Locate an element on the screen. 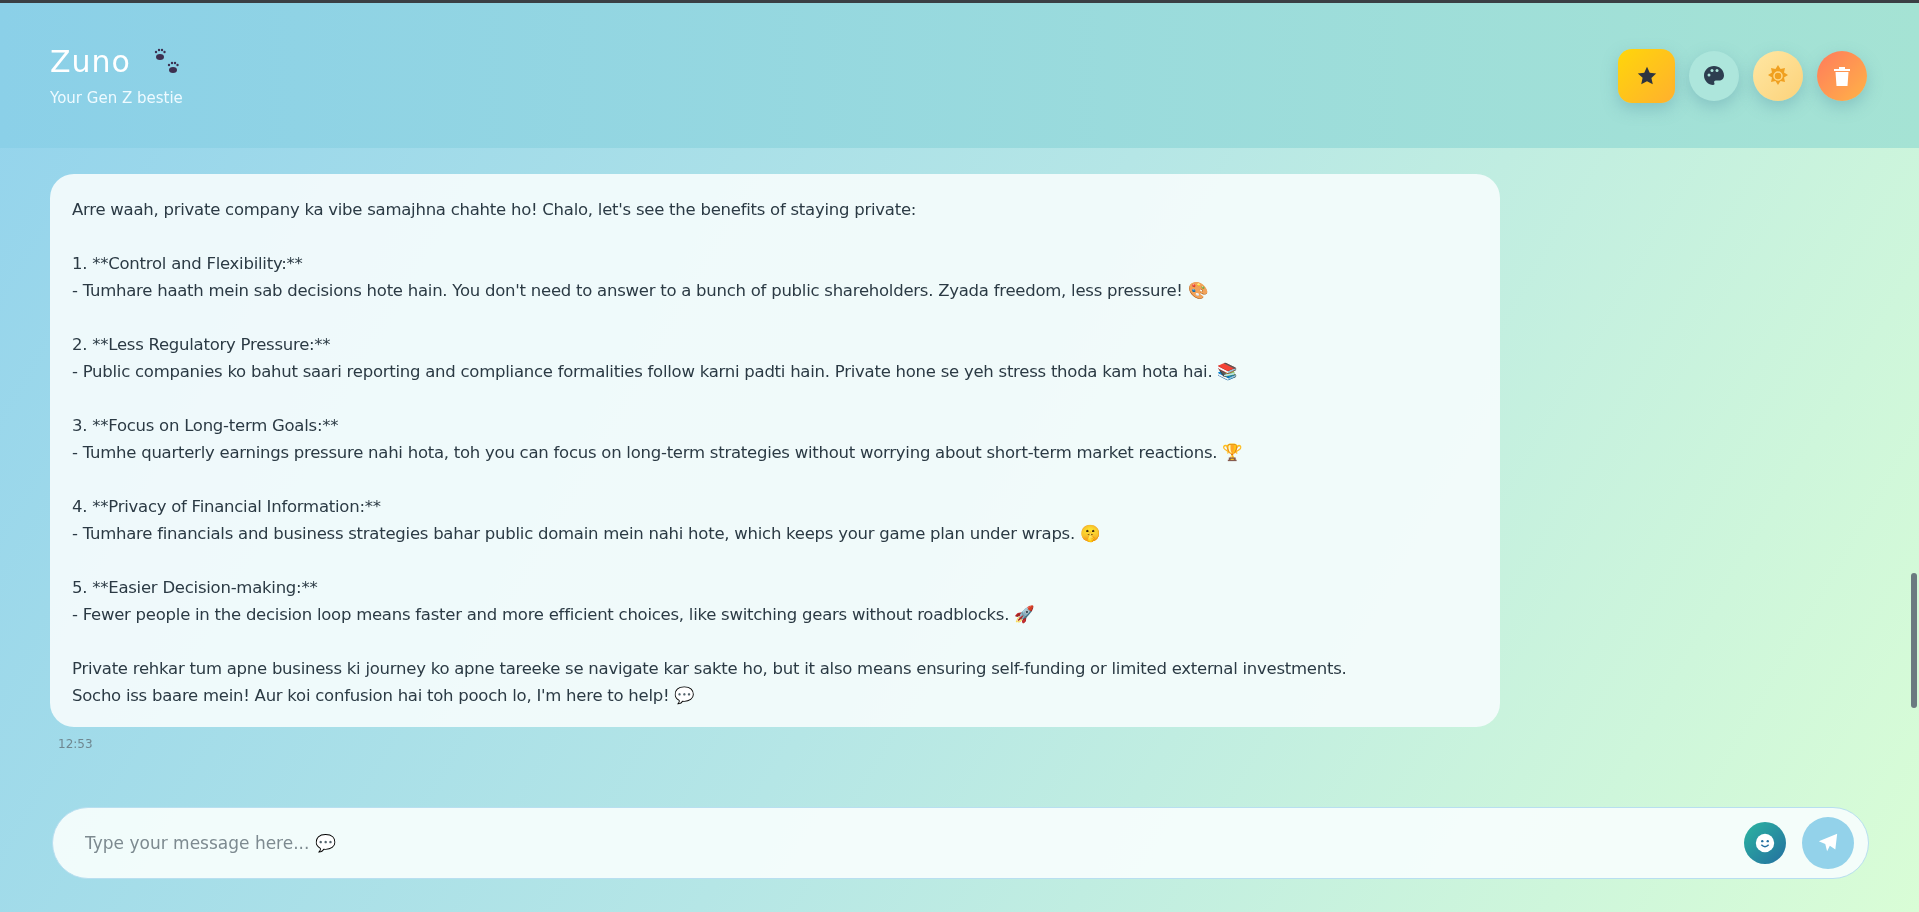  scrollbar-thumb is located at coordinates (1914, 640).